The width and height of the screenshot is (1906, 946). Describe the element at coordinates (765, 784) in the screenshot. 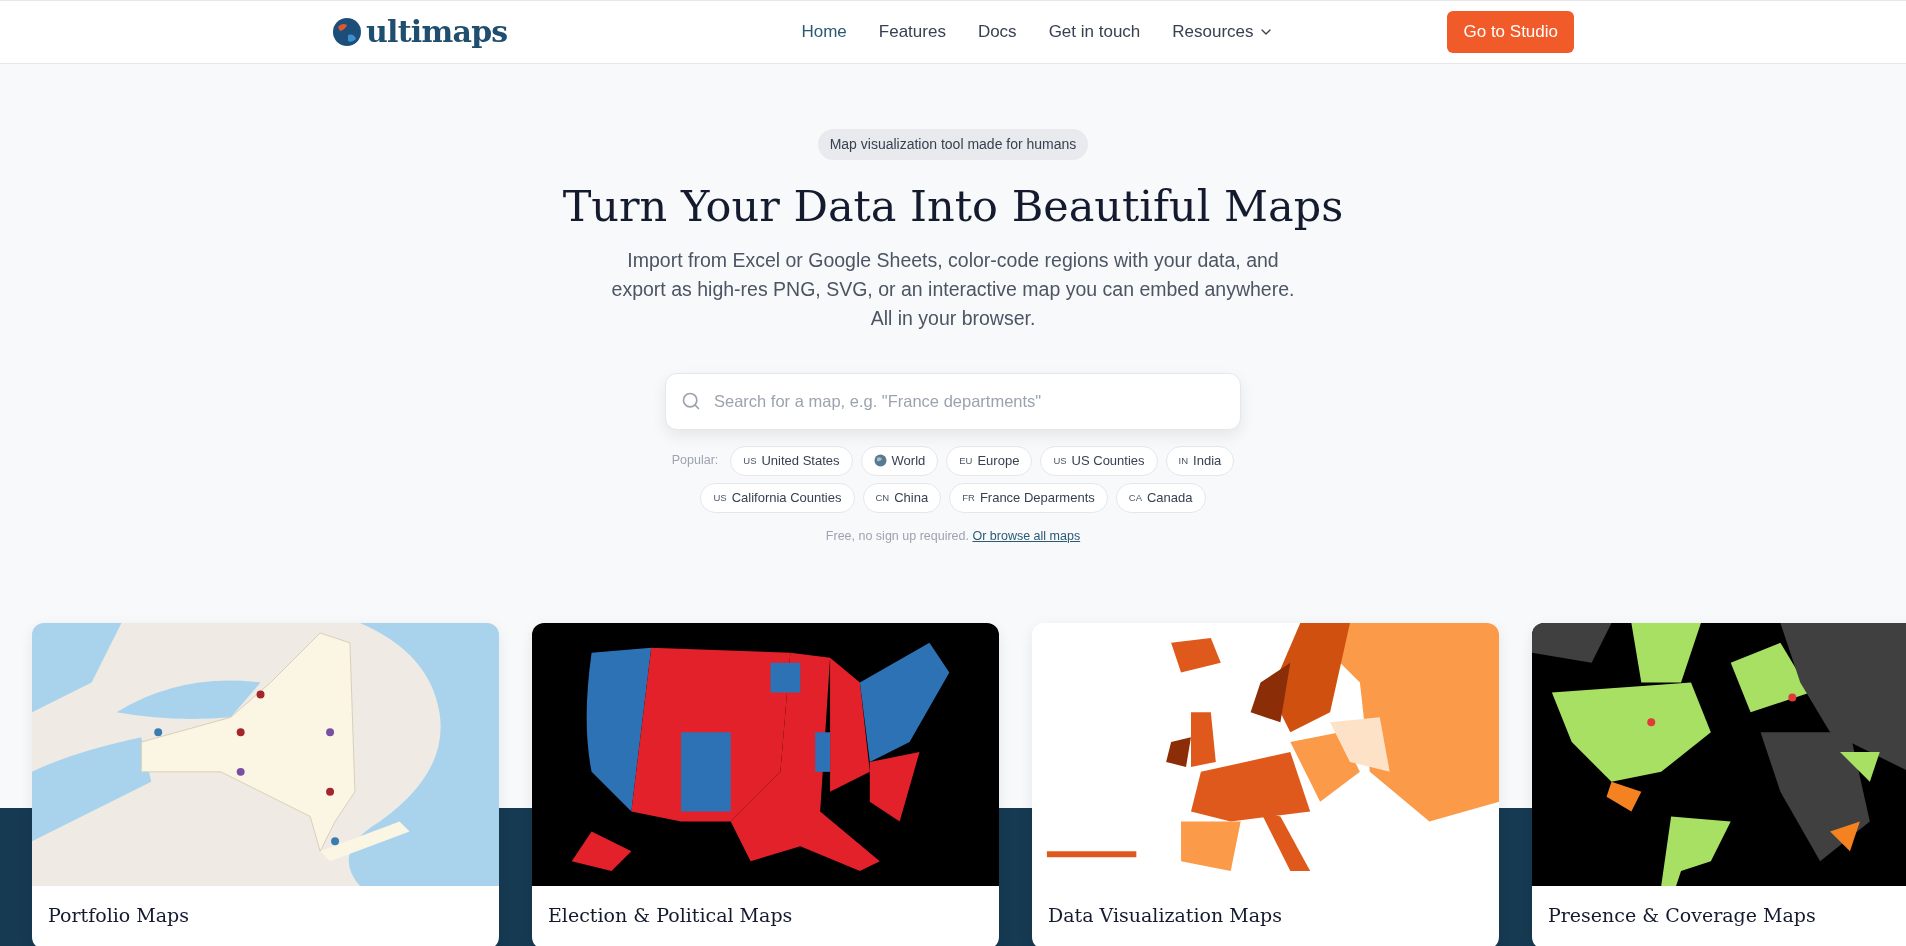

I see `map-card: Election & Political Maps` at that location.